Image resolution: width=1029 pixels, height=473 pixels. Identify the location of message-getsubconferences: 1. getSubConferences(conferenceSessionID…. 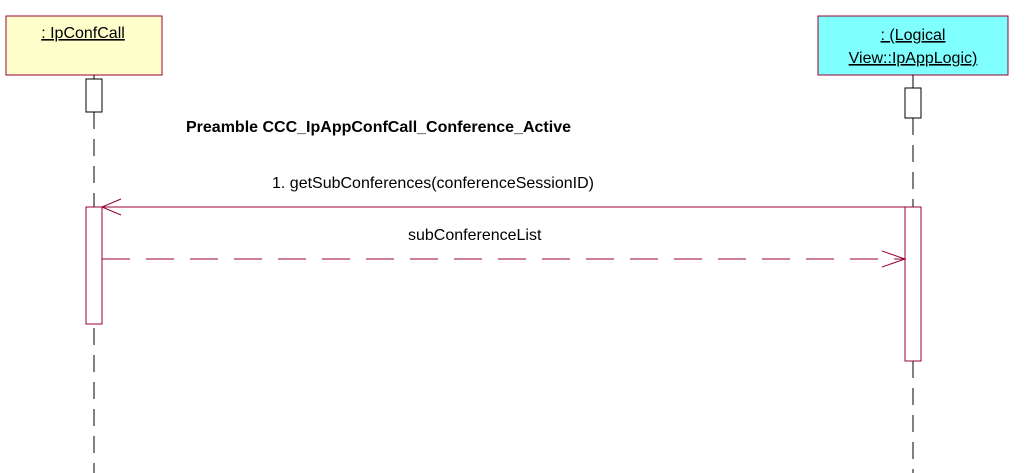
(502, 195).